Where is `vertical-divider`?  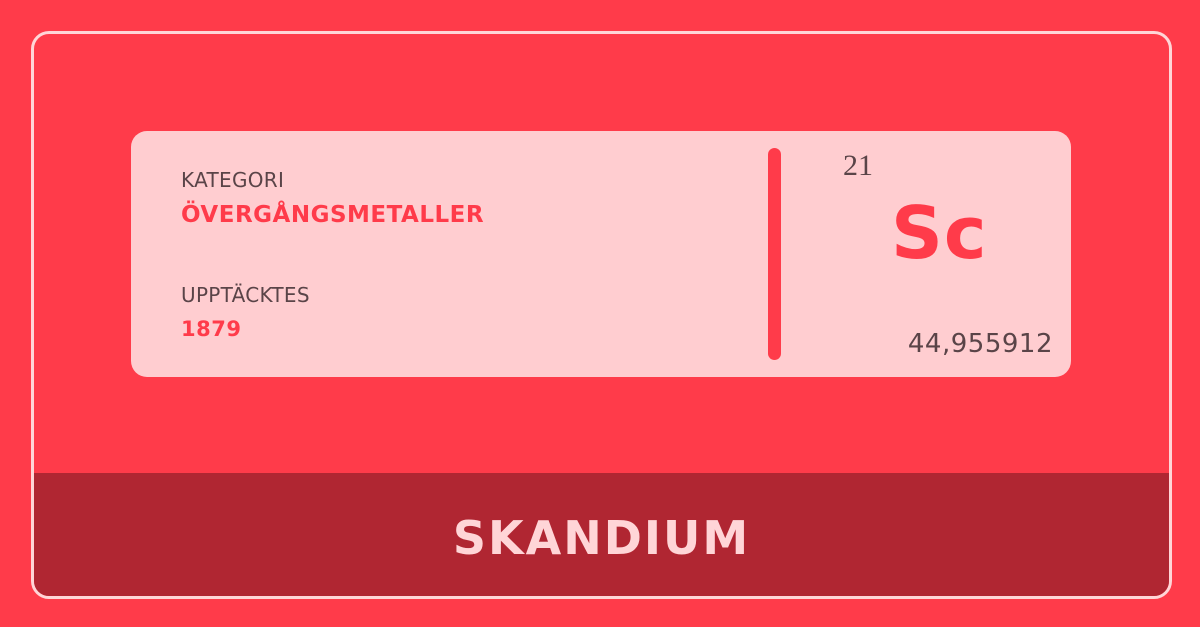
vertical-divider is located at coordinates (774, 254).